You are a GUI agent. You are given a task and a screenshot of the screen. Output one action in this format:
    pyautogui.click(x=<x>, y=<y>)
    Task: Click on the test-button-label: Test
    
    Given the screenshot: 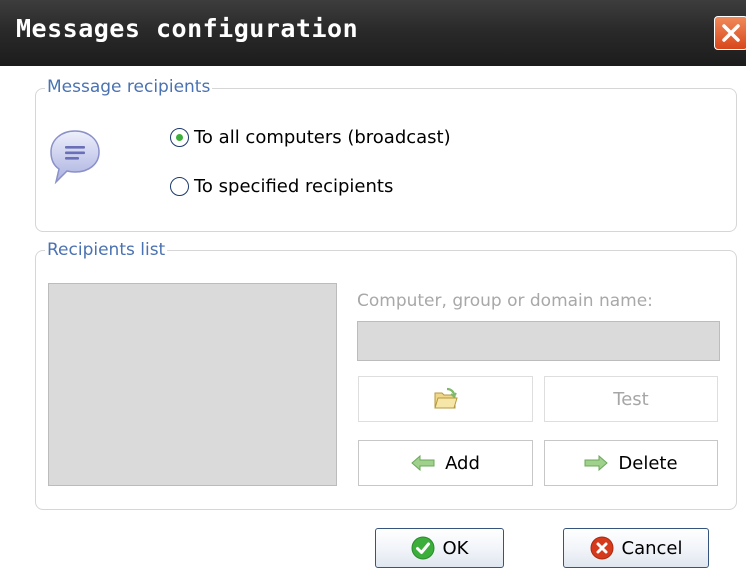 What is the action you would take?
    pyautogui.click(x=631, y=399)
    